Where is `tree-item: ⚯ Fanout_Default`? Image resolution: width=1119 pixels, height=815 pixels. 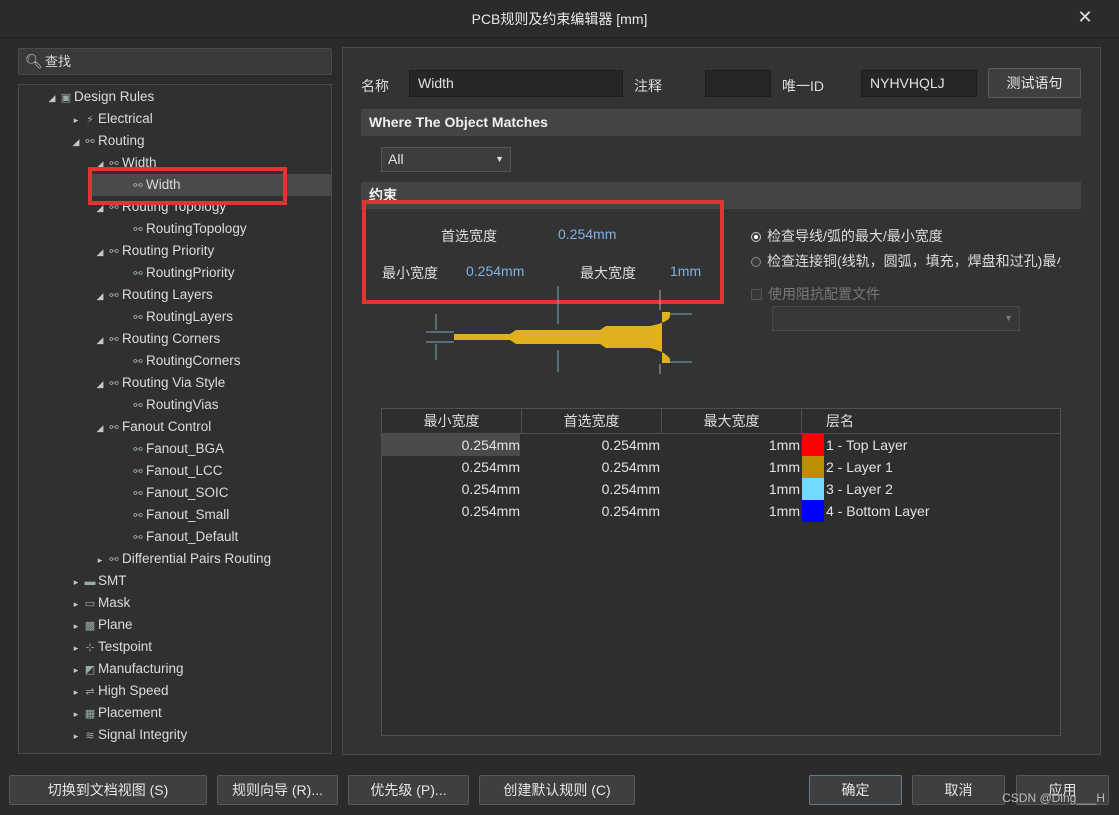 tree-item: ⚯ Fanout_Default is located at coordinates (178, 537).